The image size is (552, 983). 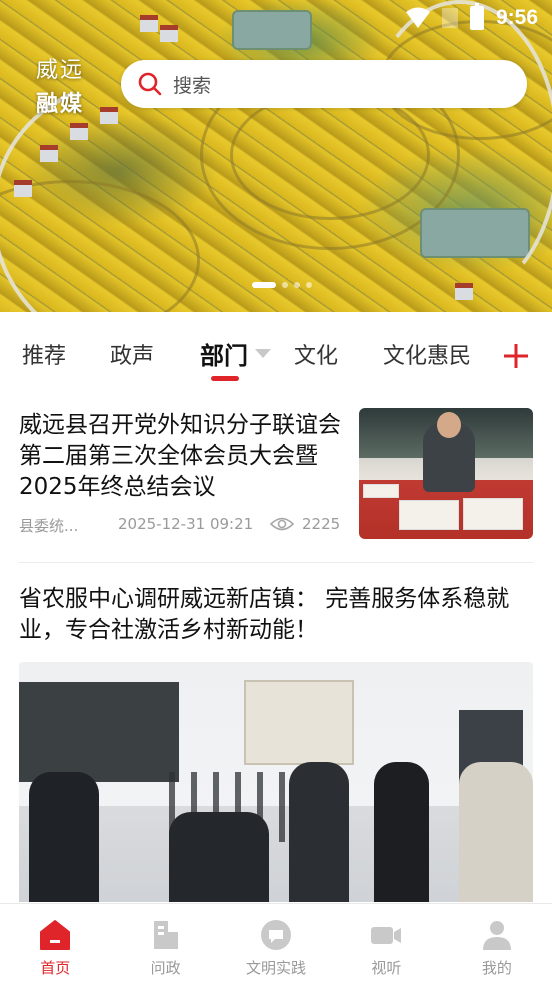 I want to click on search-icon, so click(x=150, y=84).